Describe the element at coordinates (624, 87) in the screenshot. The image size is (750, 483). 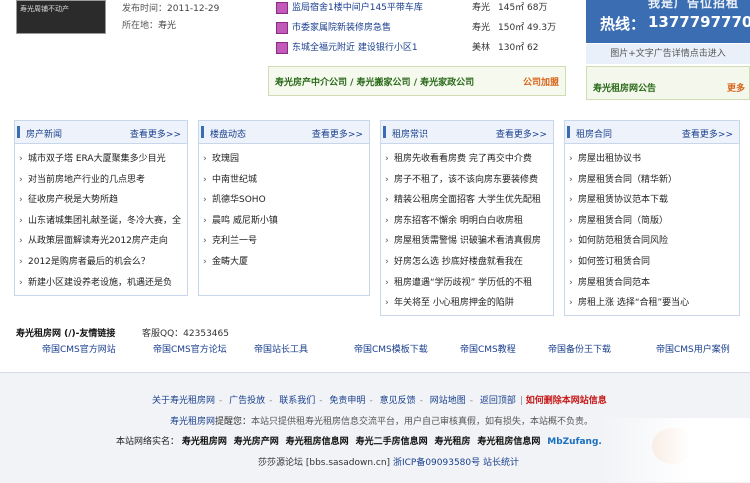
I see `notice-title: 寿光租房网公告` at that location.